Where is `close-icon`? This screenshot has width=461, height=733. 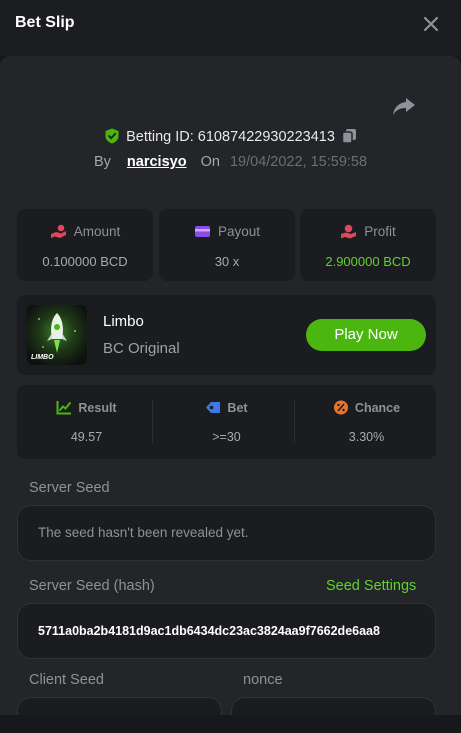
close-icon is located at coordinates (431, 24).